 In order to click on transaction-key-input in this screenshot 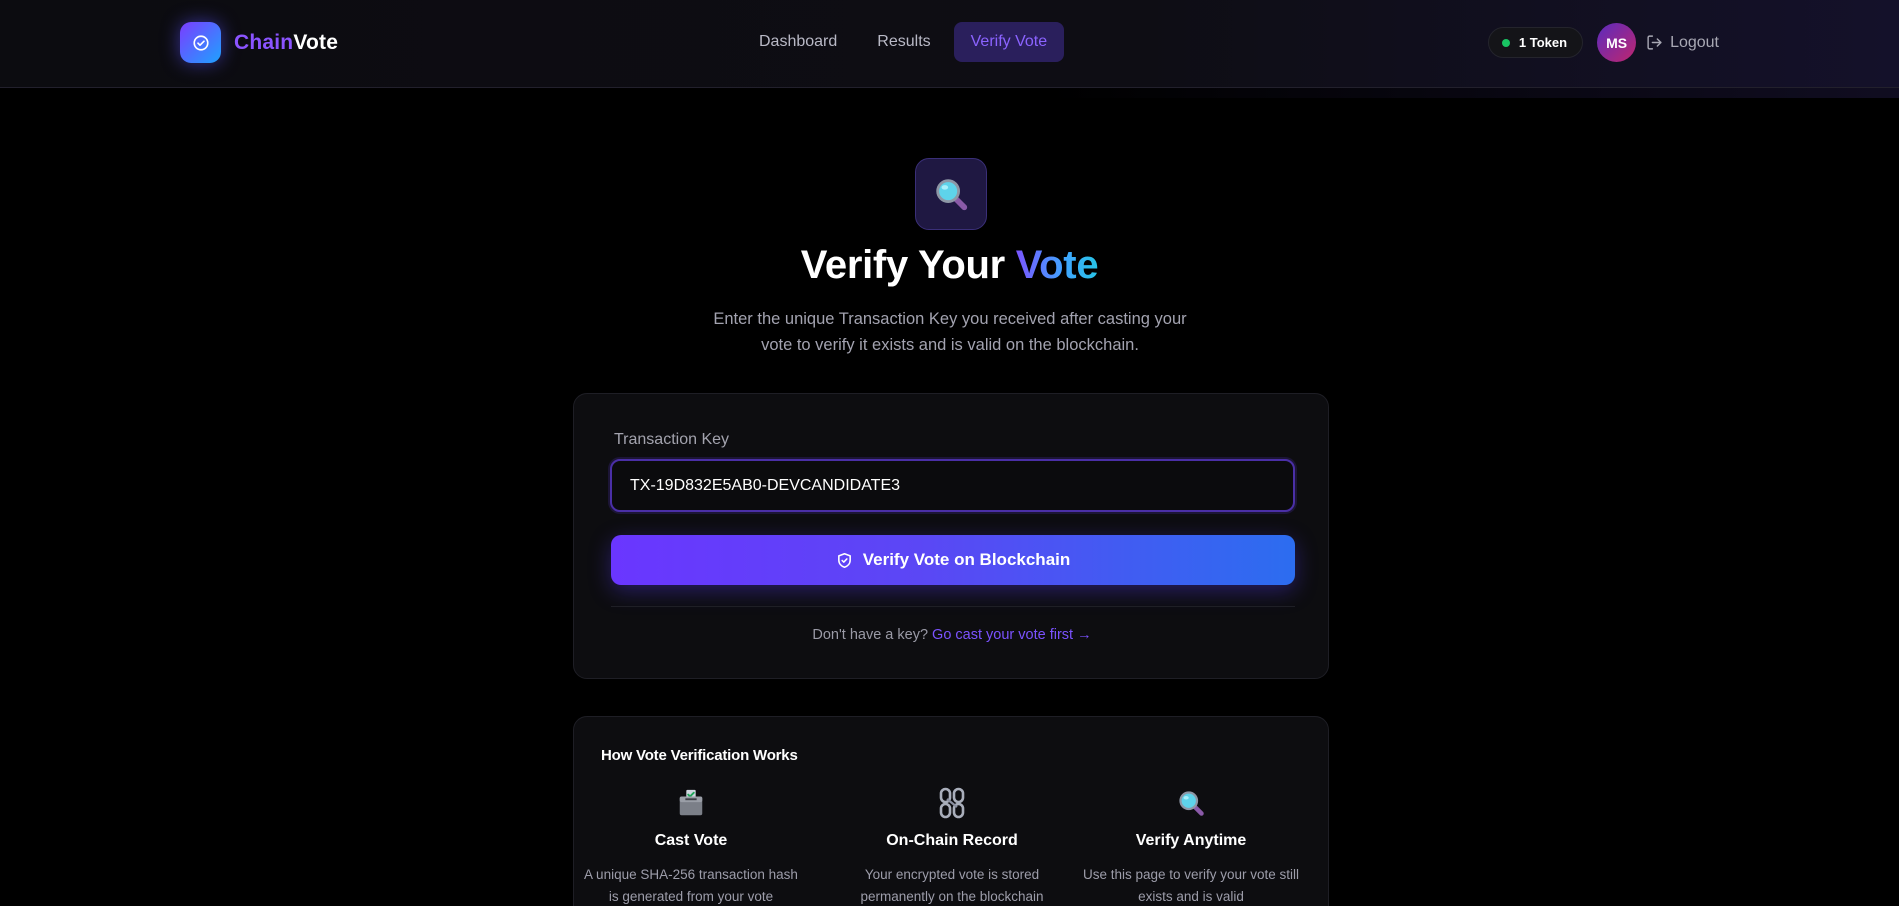, I will do `click(952, 485)`.